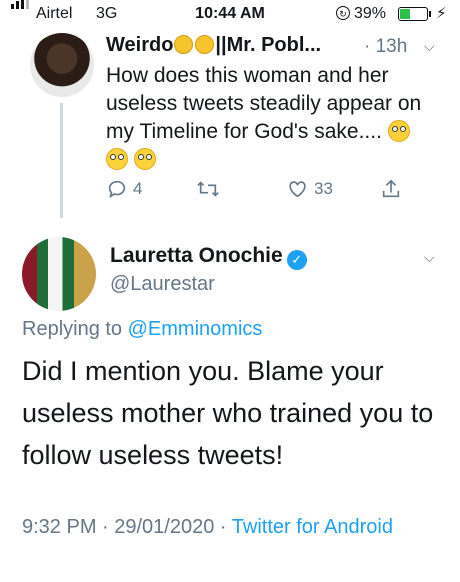 The image size is (460, 582). What do you see at coordinates (195, 329) in the screenshot?
I see `replying-handle-link: @Emminomics` at bounding box center [195, 329].